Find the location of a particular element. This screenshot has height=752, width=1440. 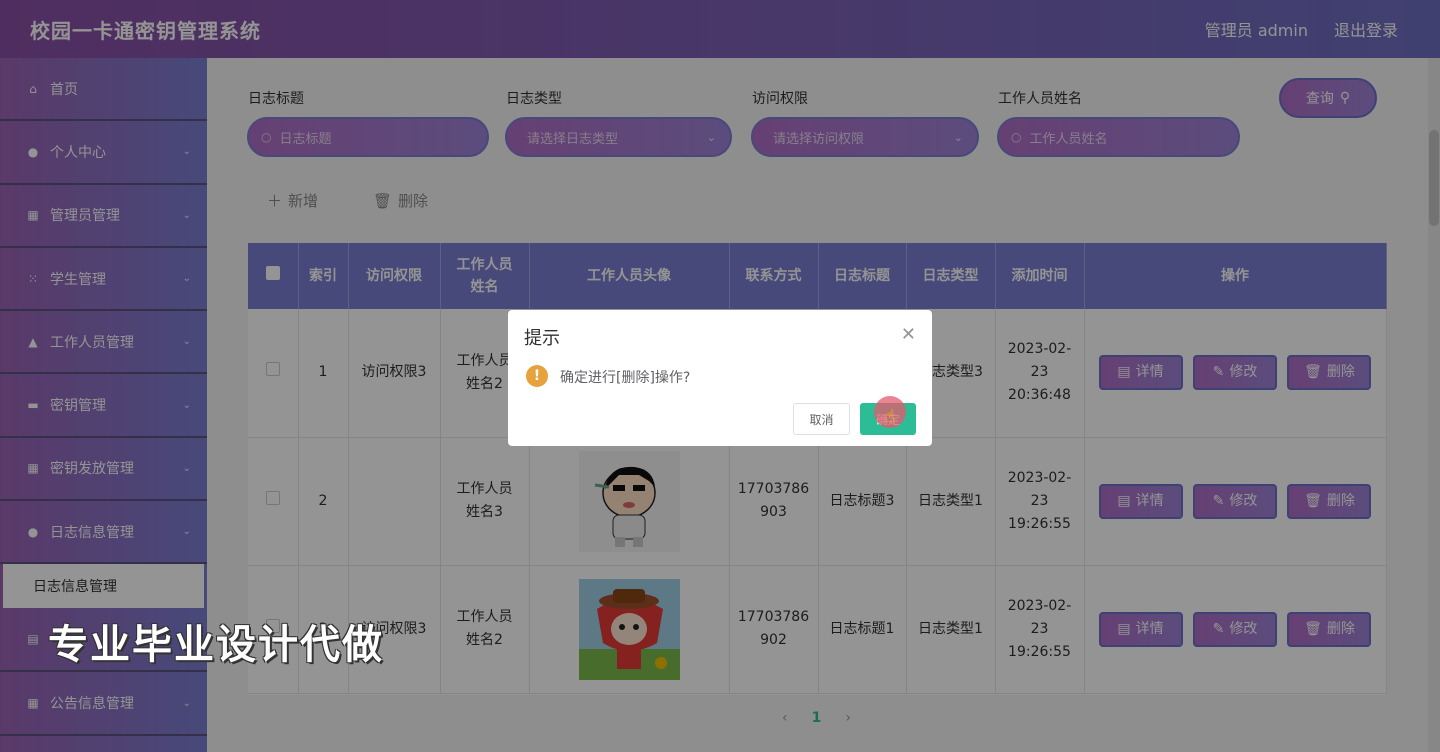

close-icon: ✕ is located at coordinates (908, 334).